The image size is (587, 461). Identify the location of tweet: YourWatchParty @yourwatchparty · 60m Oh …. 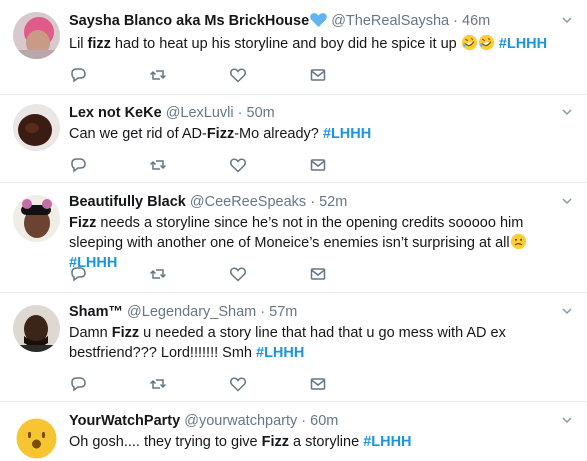
(293, 431).